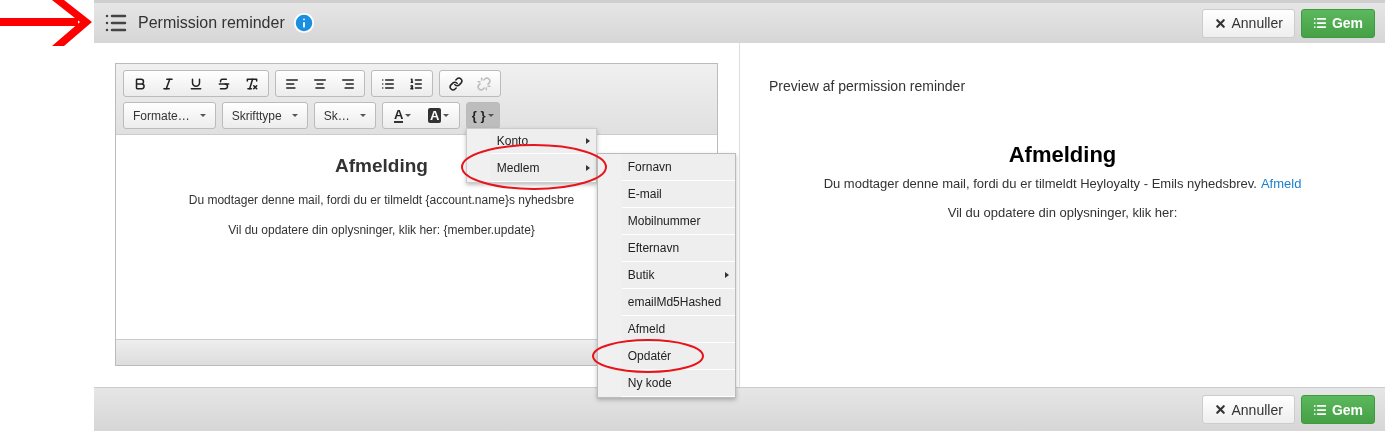 The image size is (1385, 431). Describe the element at coordinates (381, 166) in the screenshot. I see `email-heading: Afmelding` at that location.